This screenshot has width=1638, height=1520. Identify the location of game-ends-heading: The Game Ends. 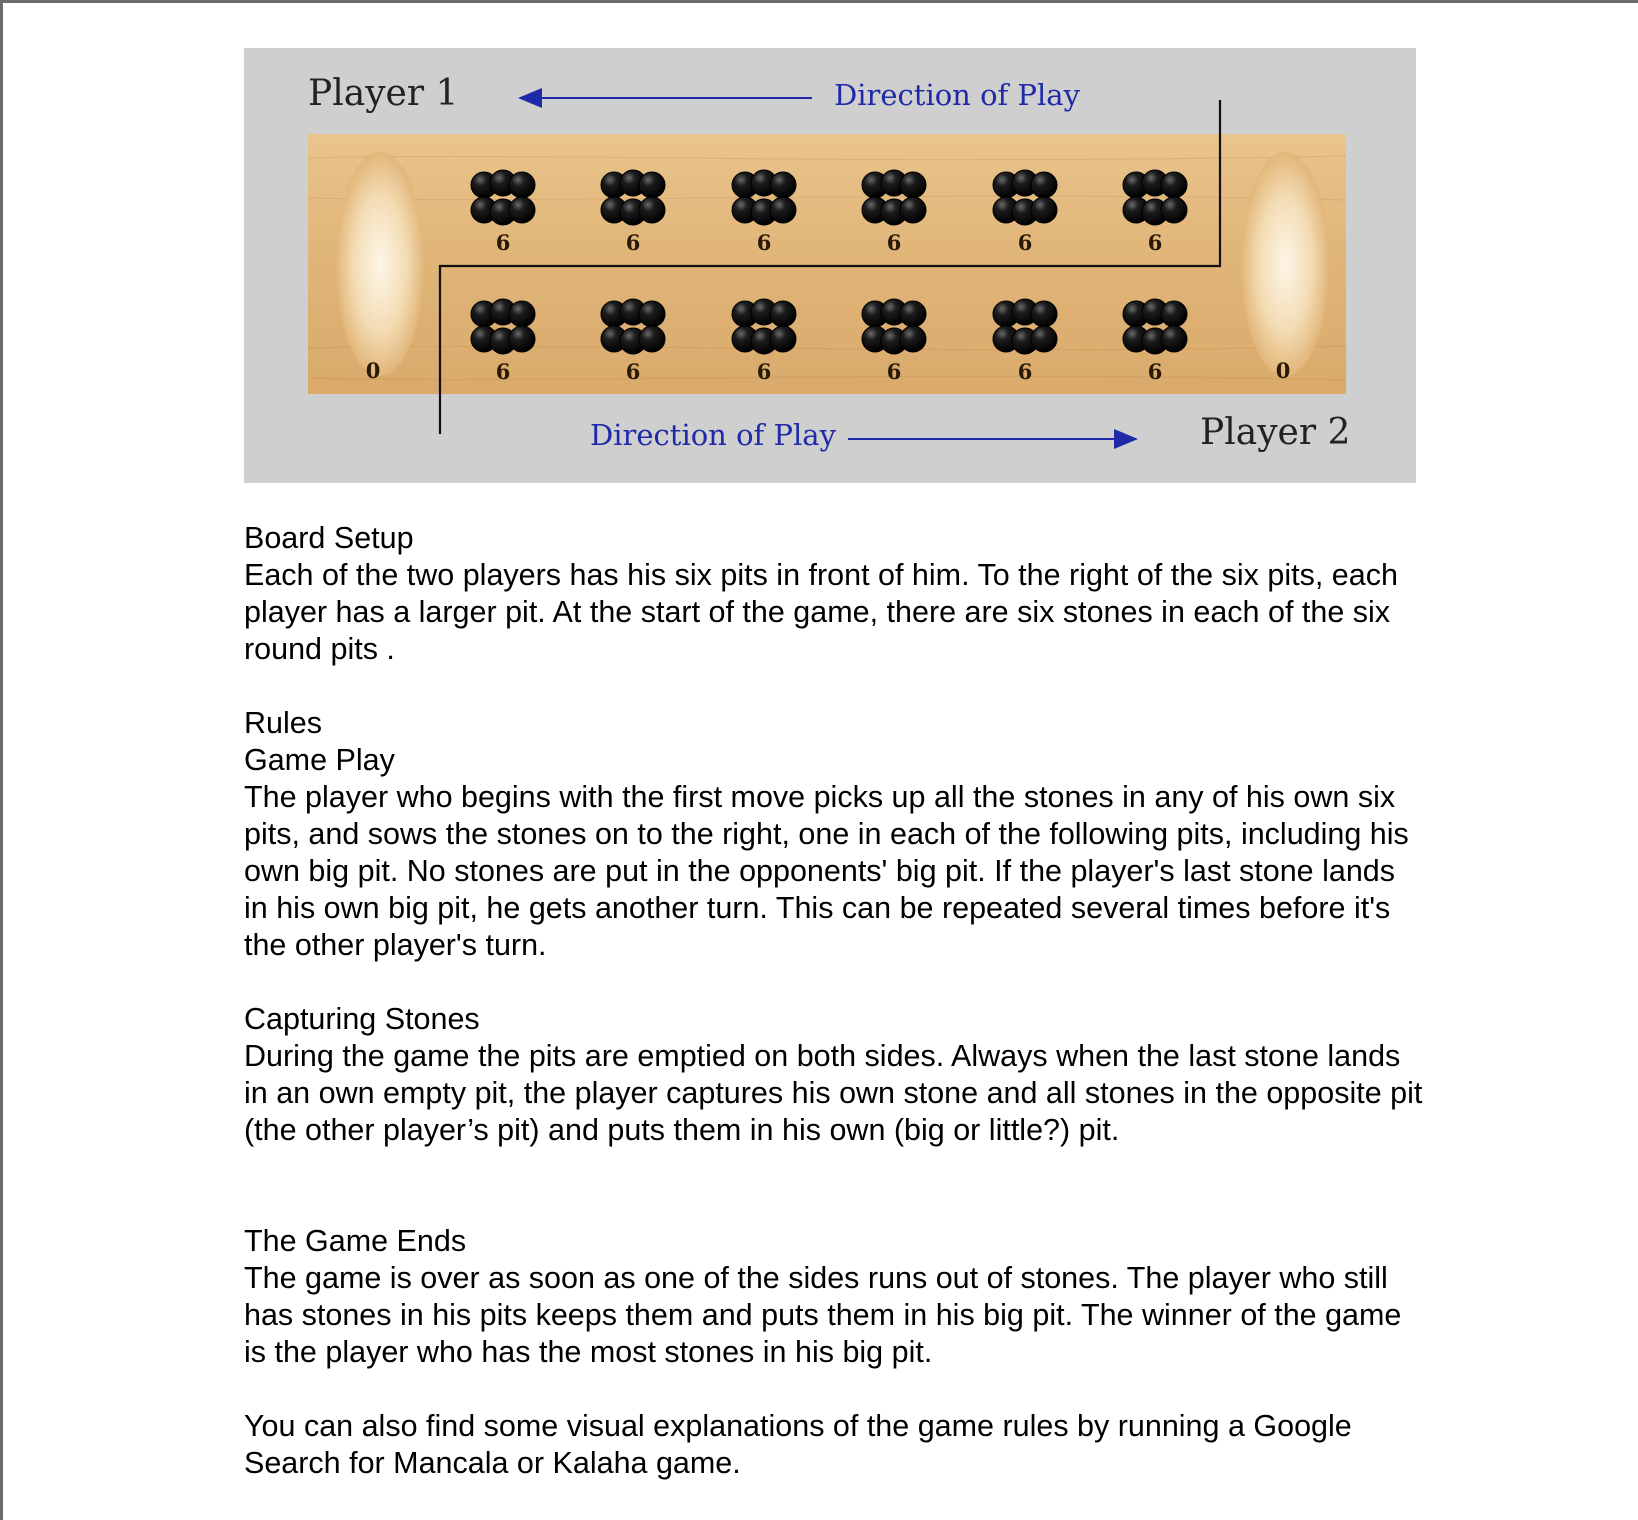
(355, 1241).